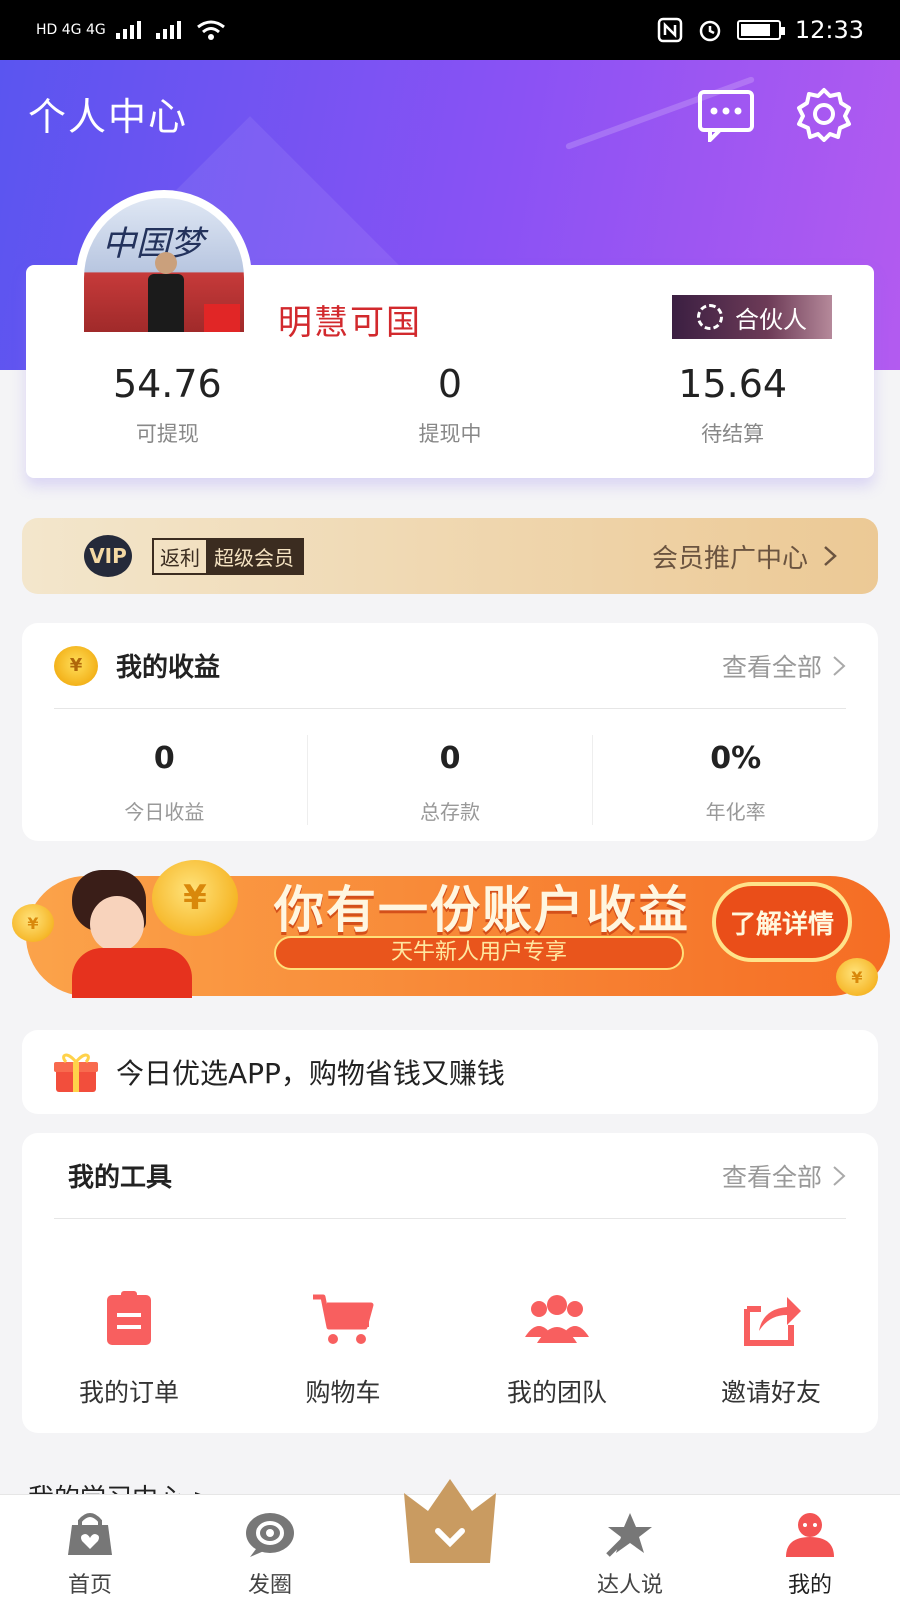  Describe the element at coordinates (180, 557) in the screenshot. I see `vip-tag-left: 返利` at that location.